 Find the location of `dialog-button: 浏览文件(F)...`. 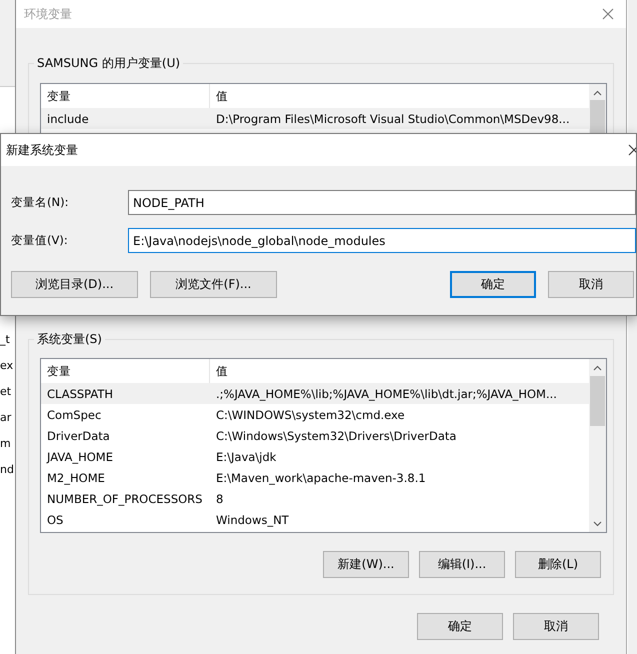

dialog-button: 浏览文件(F)... is located at coordinates (213, 284).